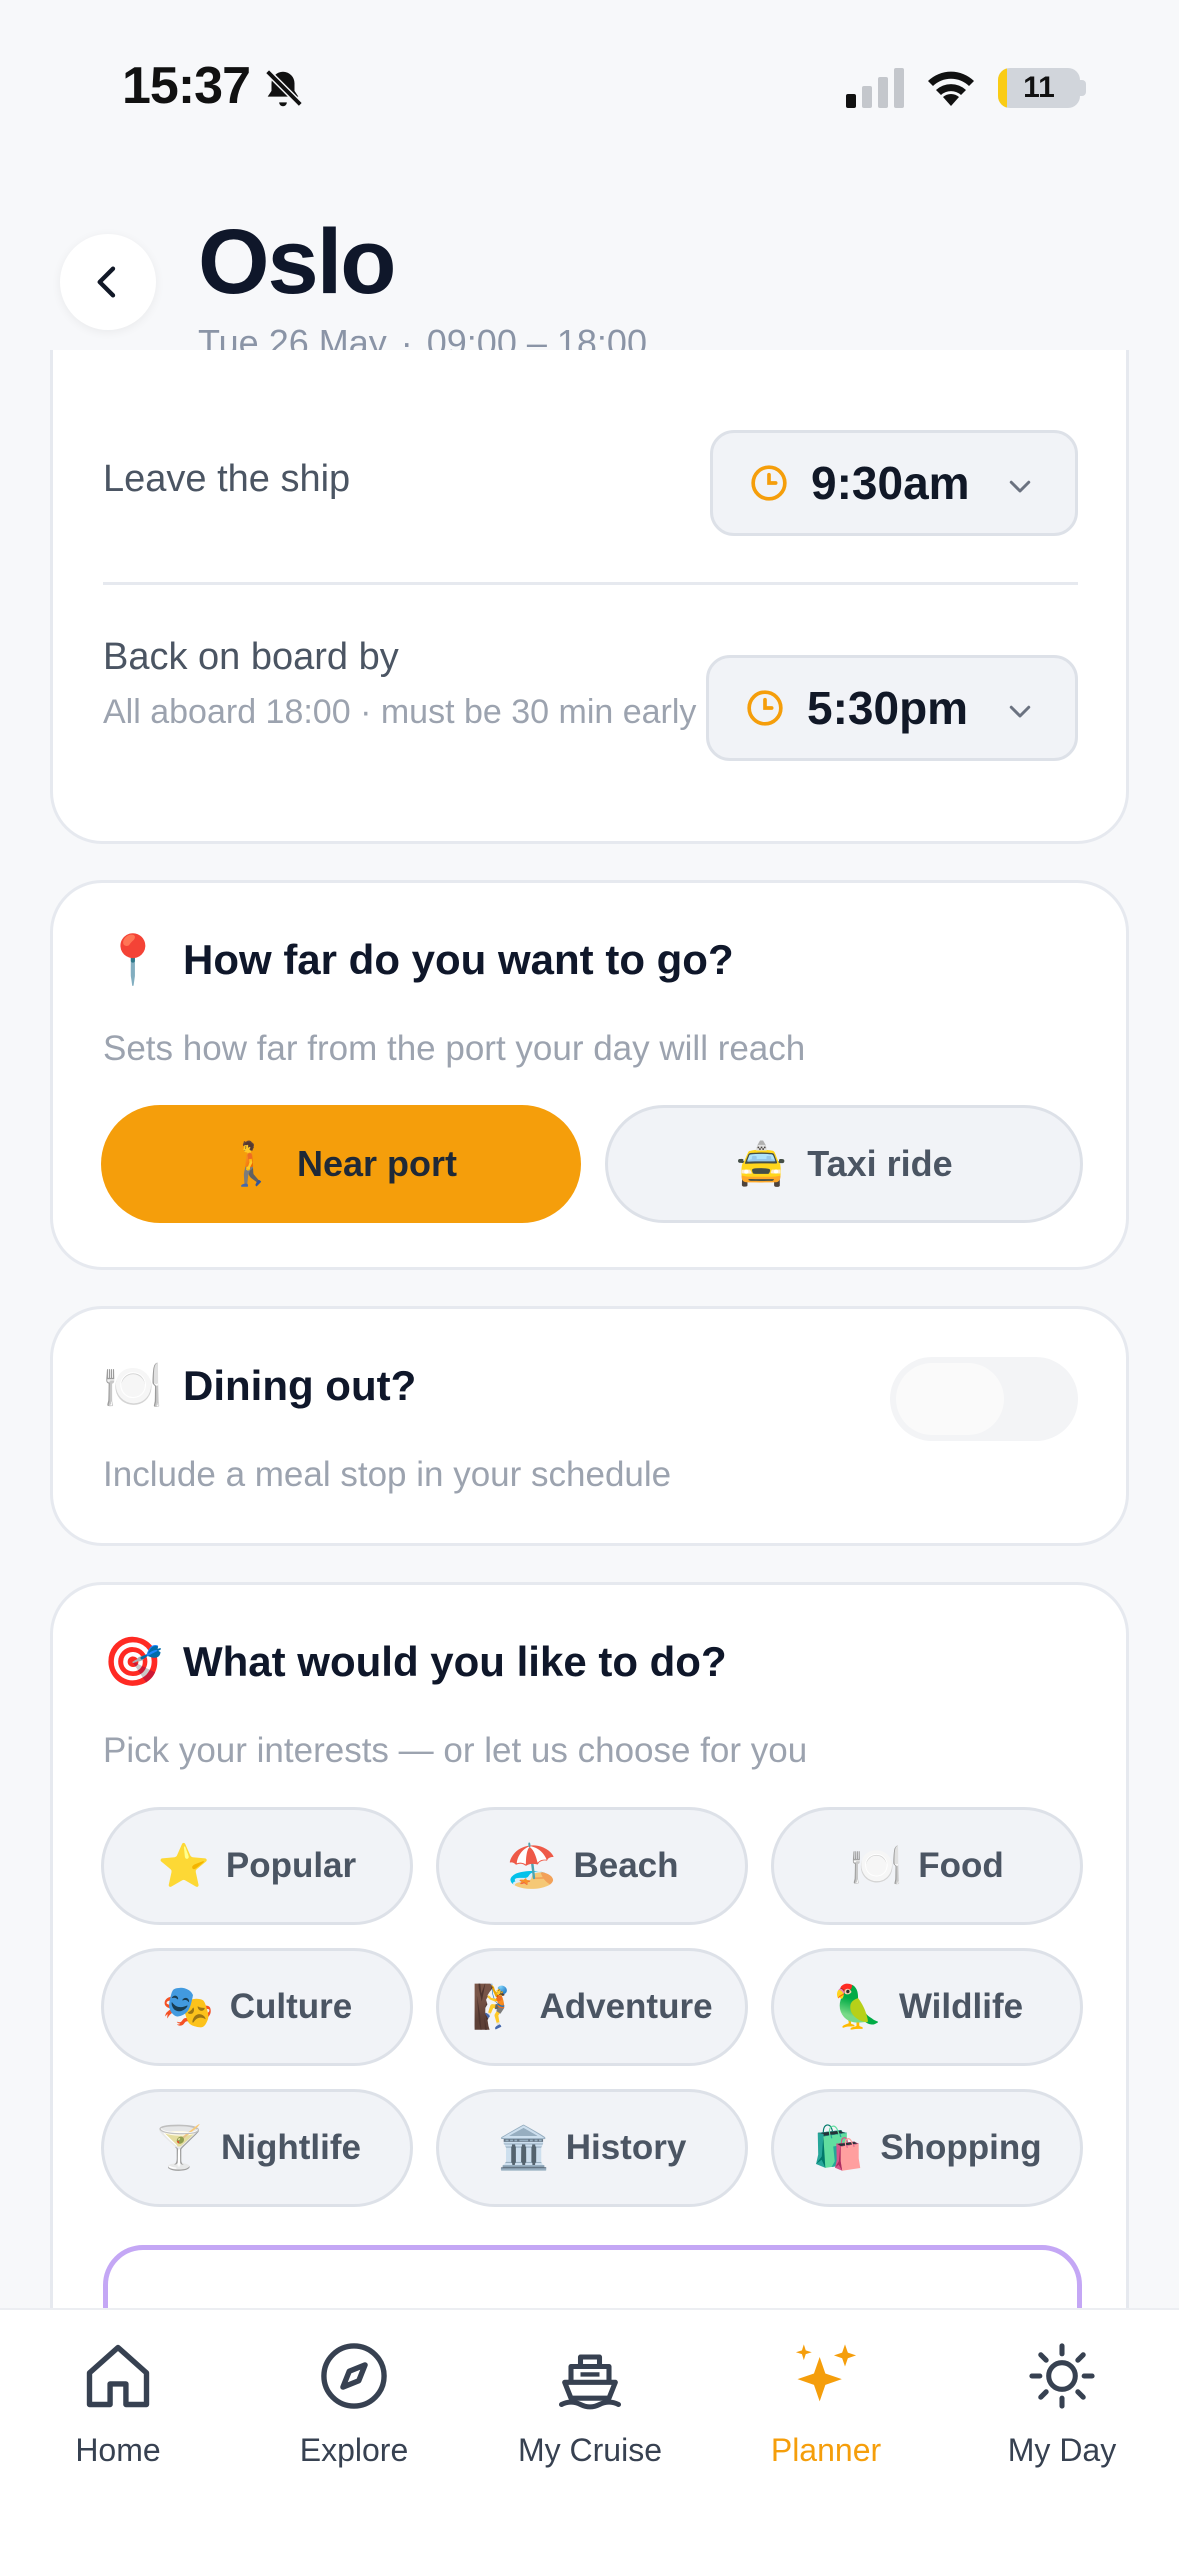 This screenshot has width=1179, height=2556. Describe the element at coordinates (1083, 88) in the screenshot. I see `battery-nub` at that location.